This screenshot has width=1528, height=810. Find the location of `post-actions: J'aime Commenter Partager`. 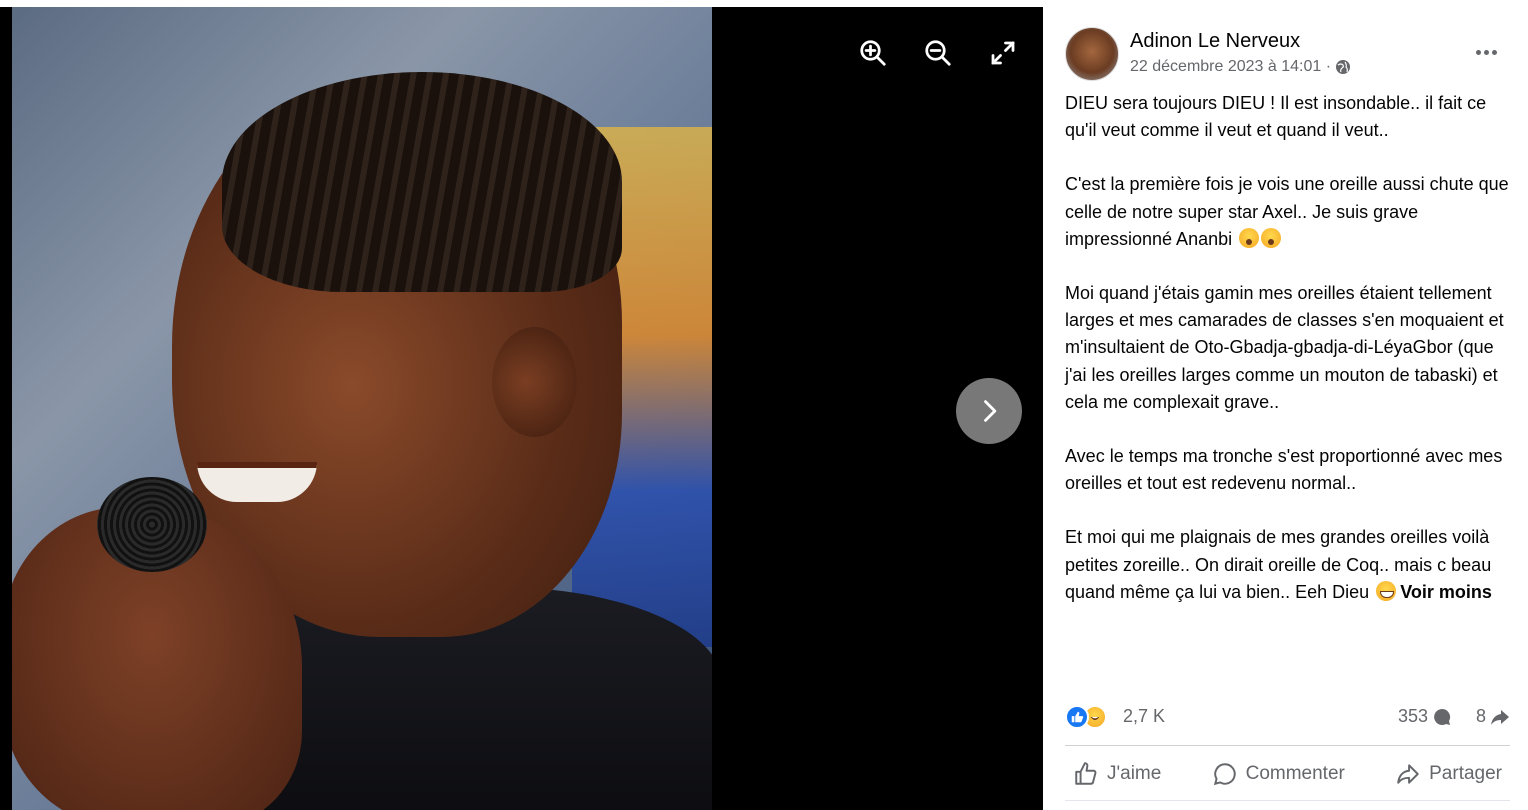

post-actions: J'aime Commenter Partager is located at coordinates (1287, 774).